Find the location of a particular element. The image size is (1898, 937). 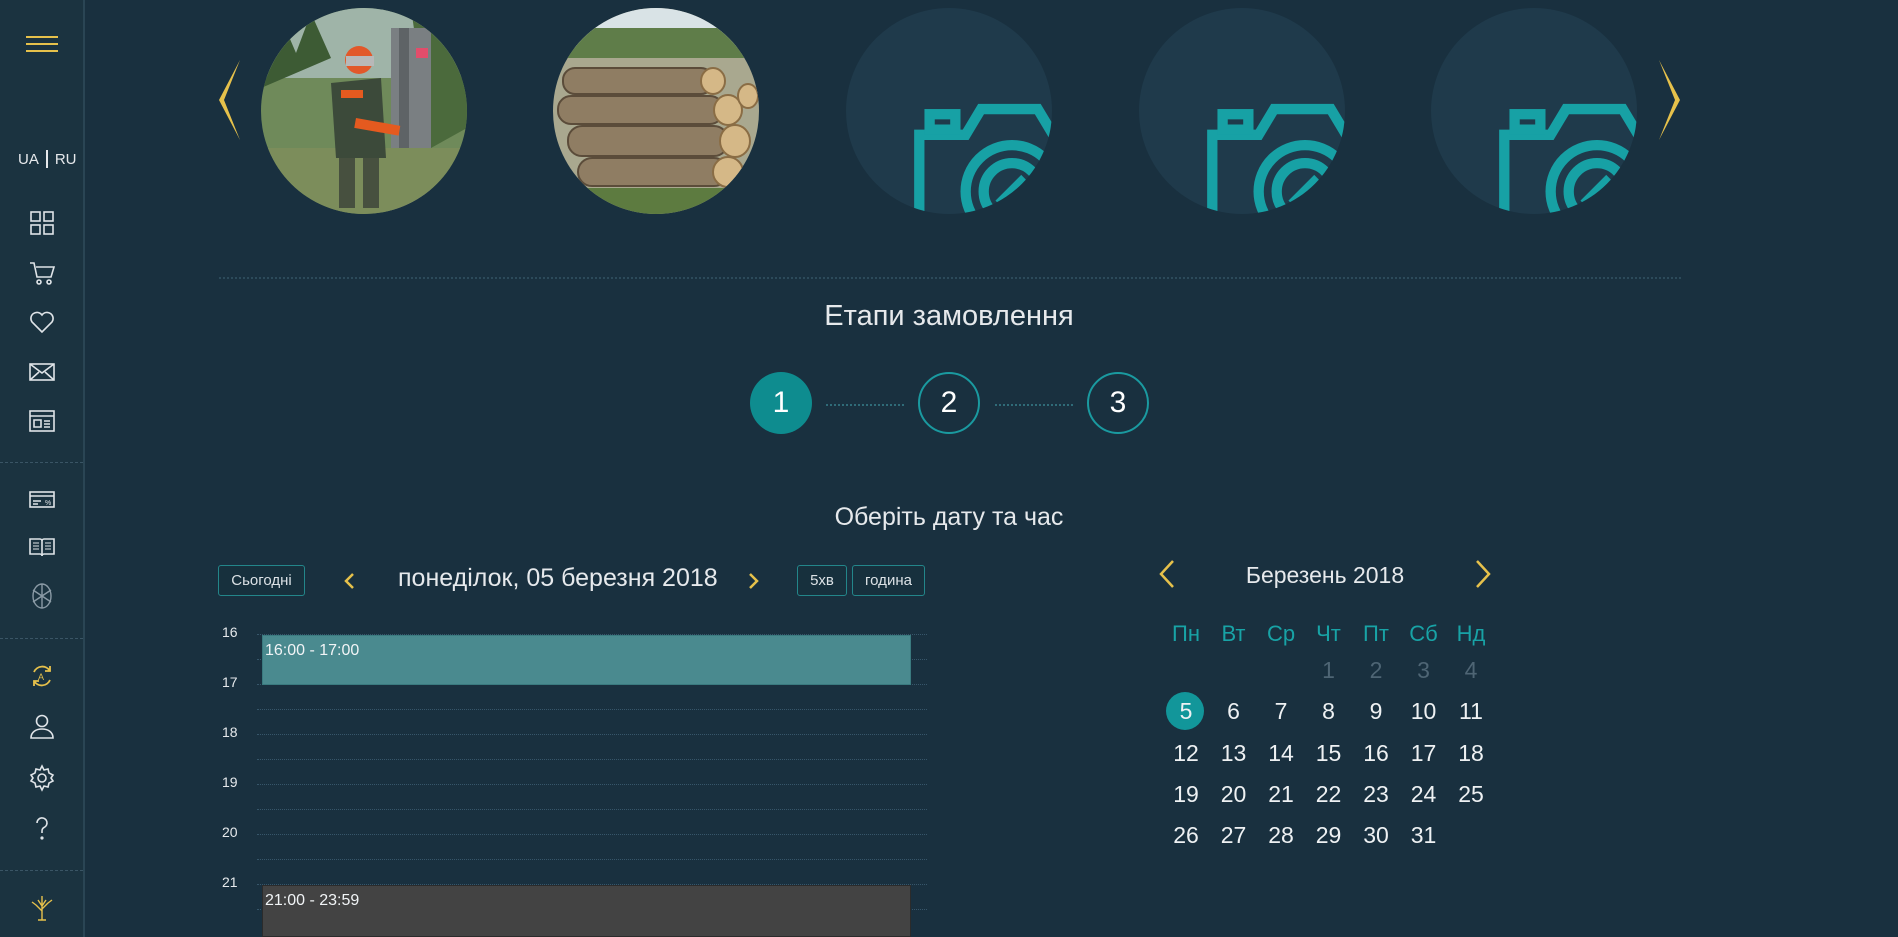

step-1: 1 is located at coordinates (781, 403).